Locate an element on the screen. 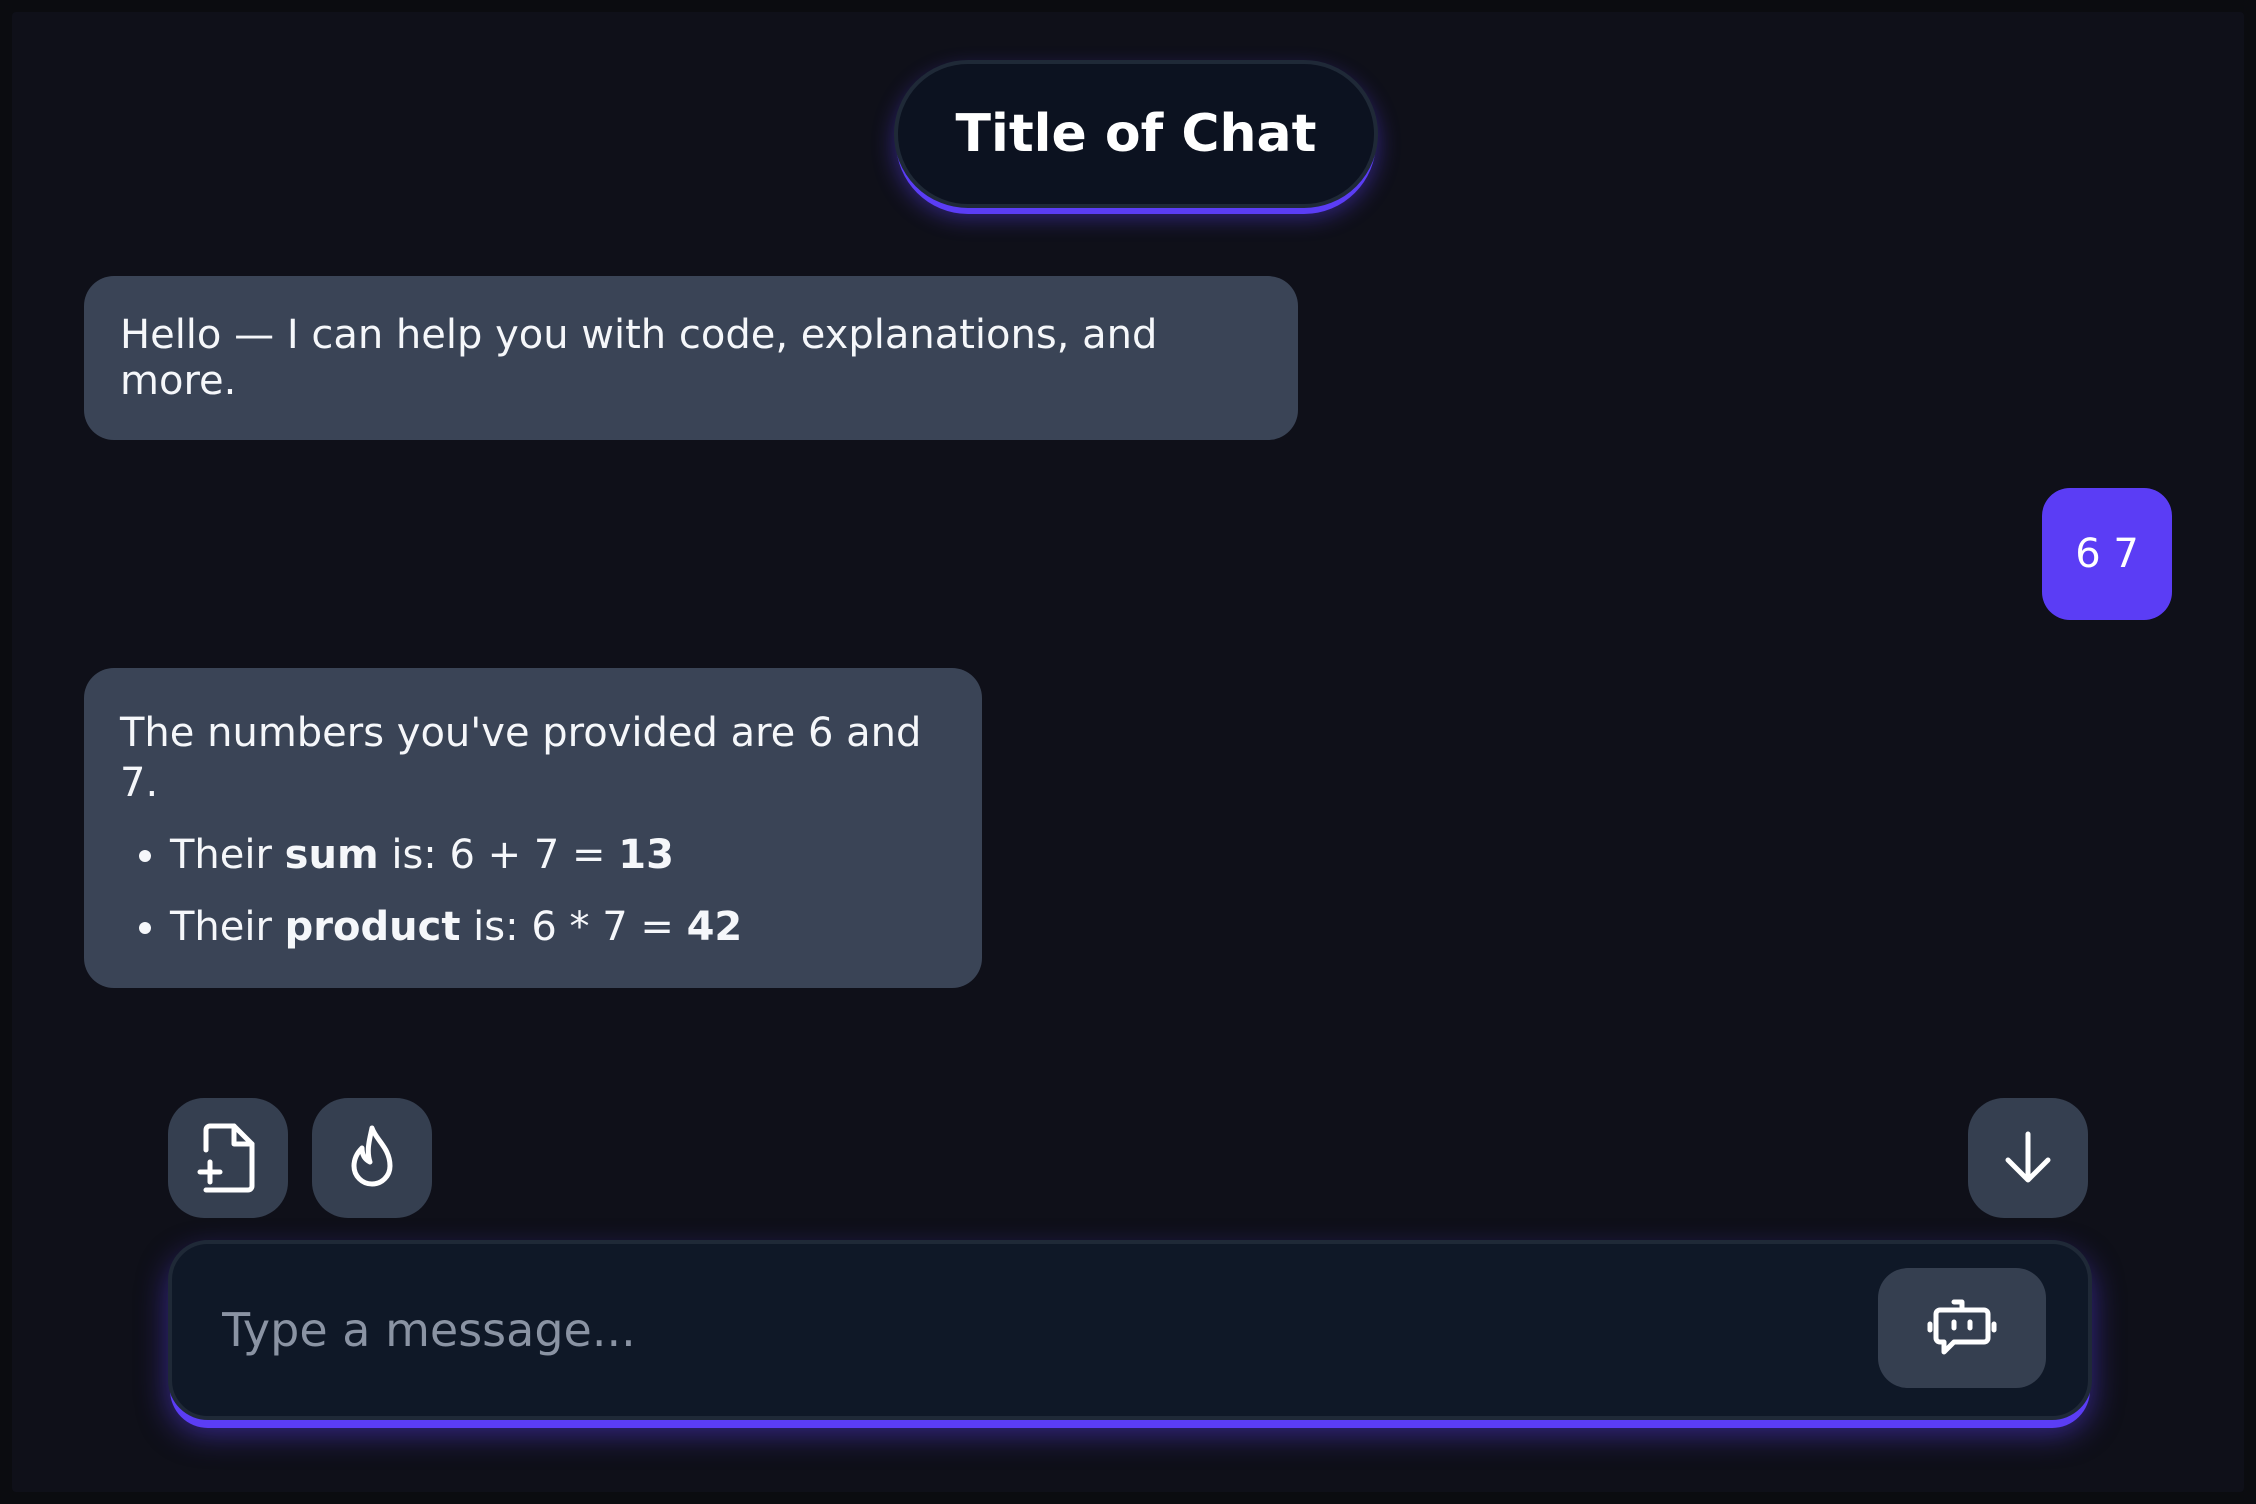 This screenshot has width=2256, height=1504. scroll-down-button is located at coordinates (2028, 1158).